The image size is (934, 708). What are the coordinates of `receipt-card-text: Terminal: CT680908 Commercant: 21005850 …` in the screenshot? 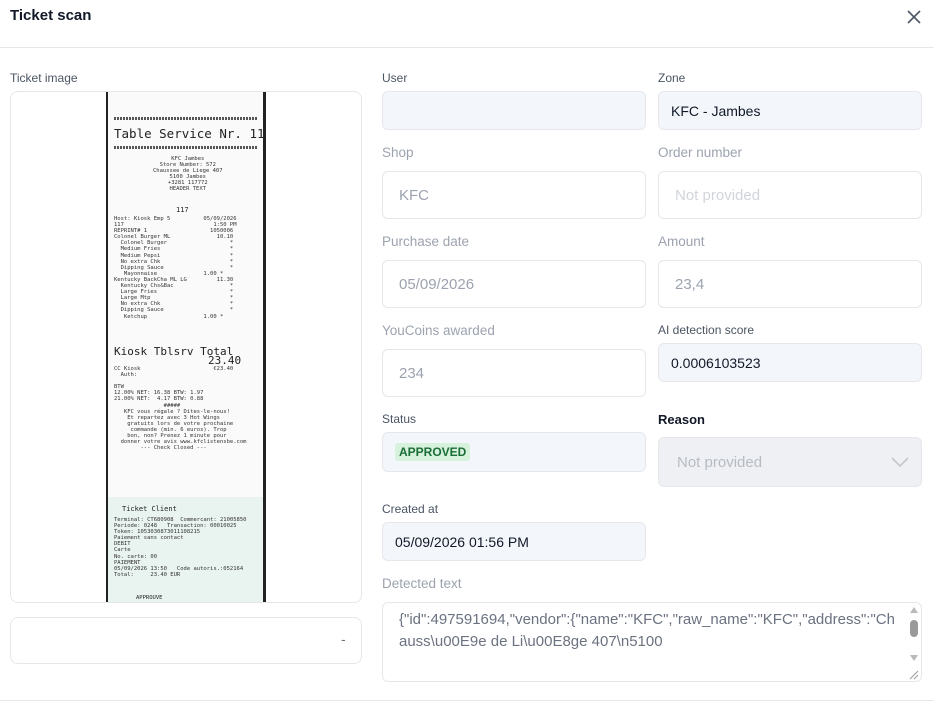 It's located at (180, 547).